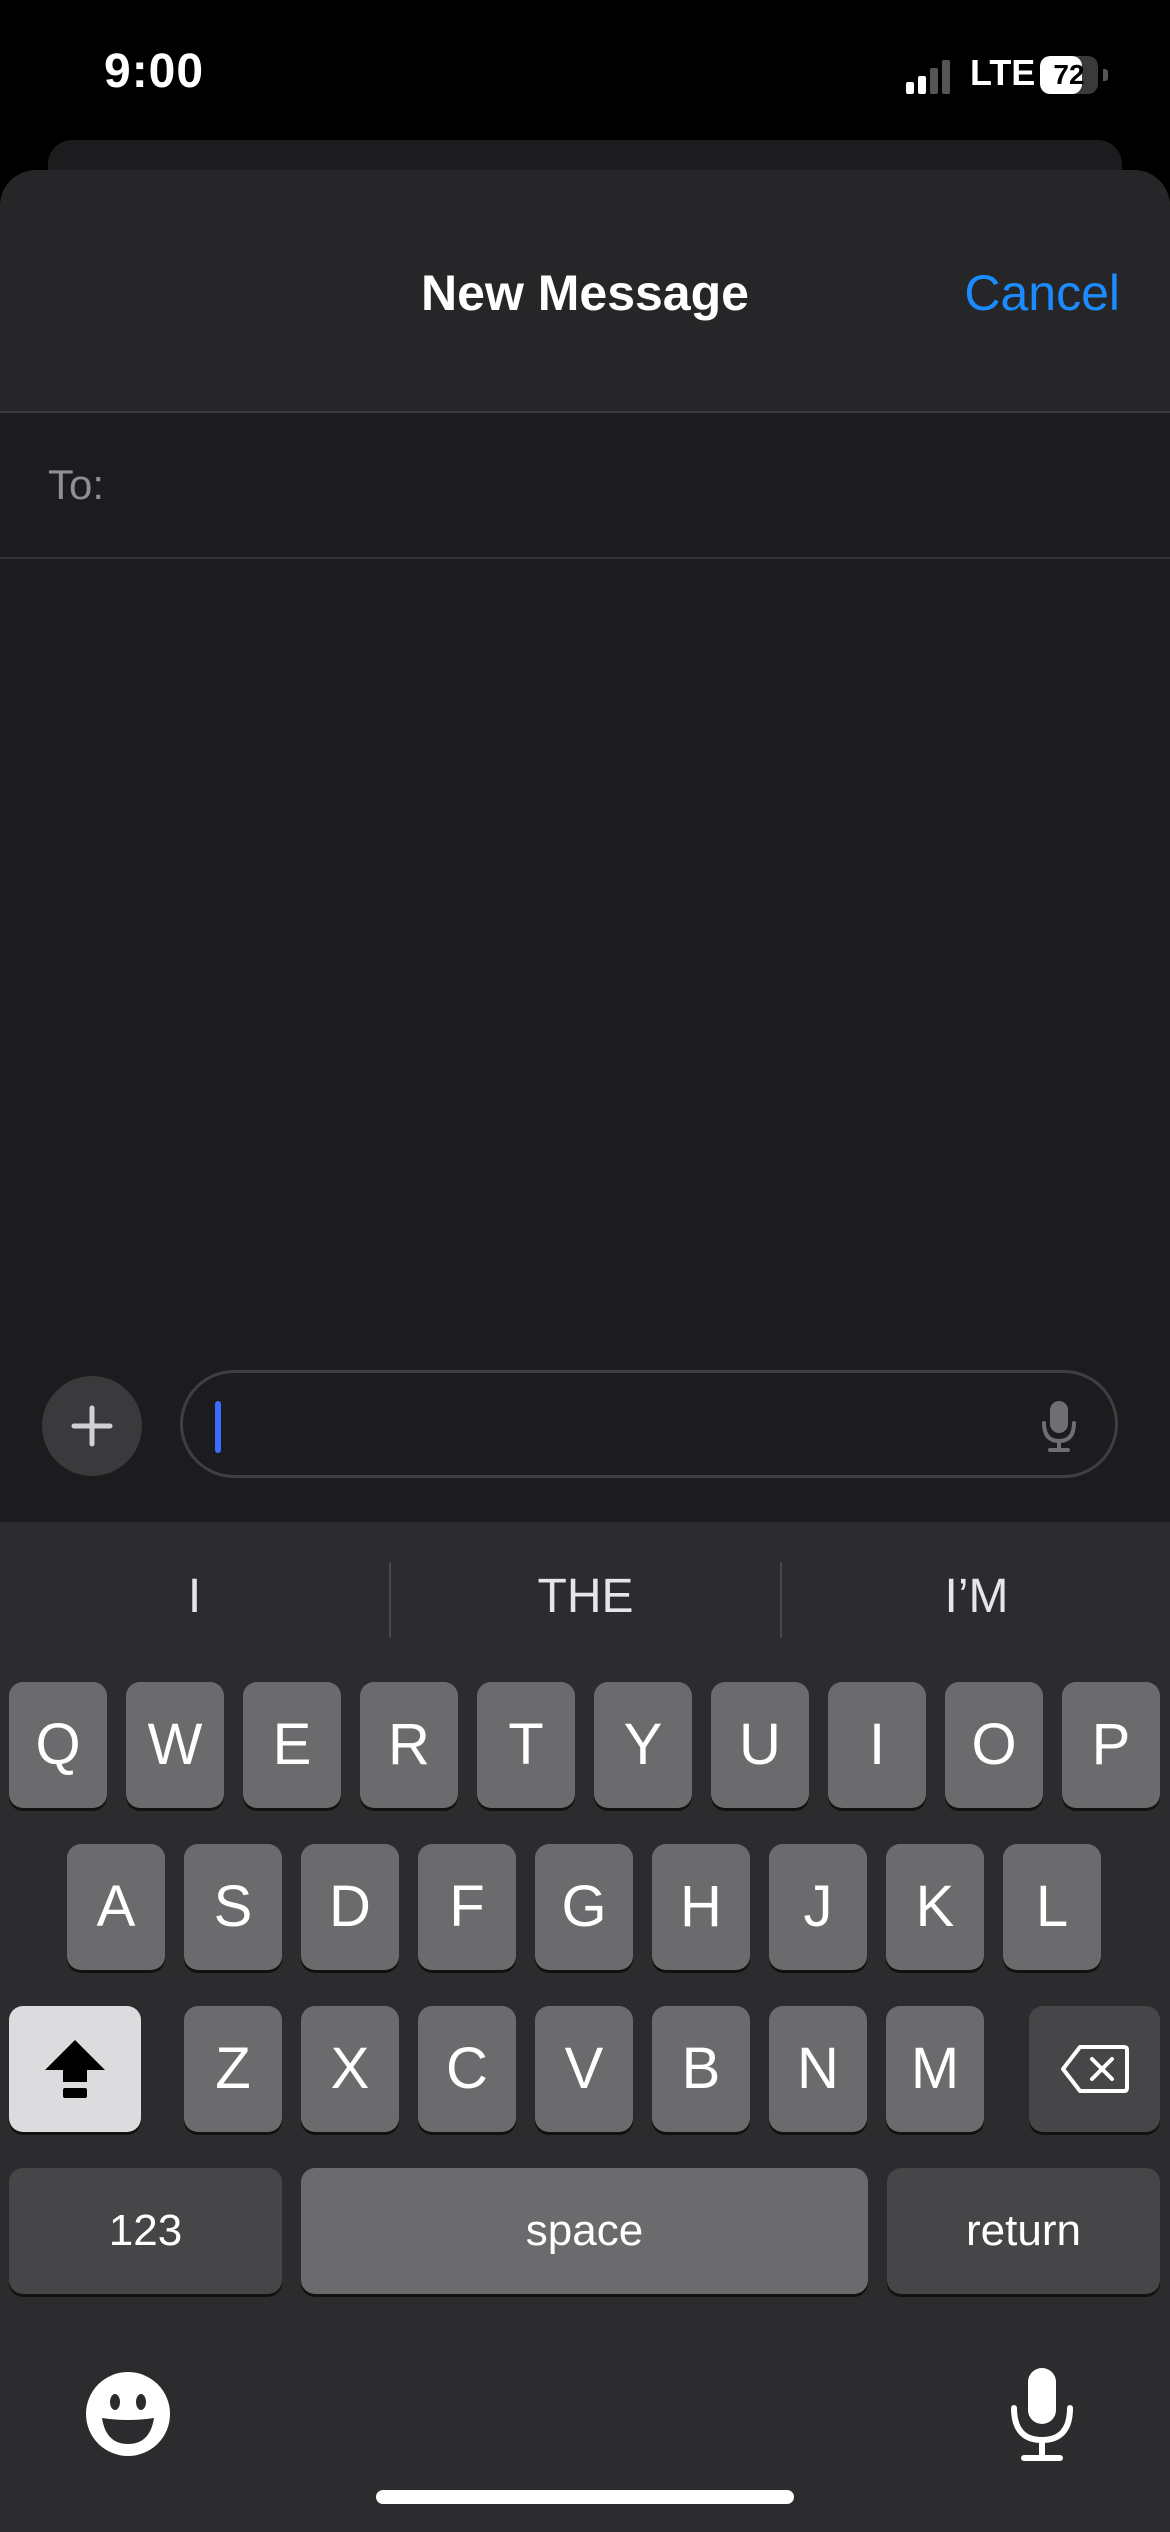 Image resolution: width=1170 pixels, height=2532 pixels. Describe the element at coordinates (467, 2069) in the screenshot. I see `key-c: C` at that location.